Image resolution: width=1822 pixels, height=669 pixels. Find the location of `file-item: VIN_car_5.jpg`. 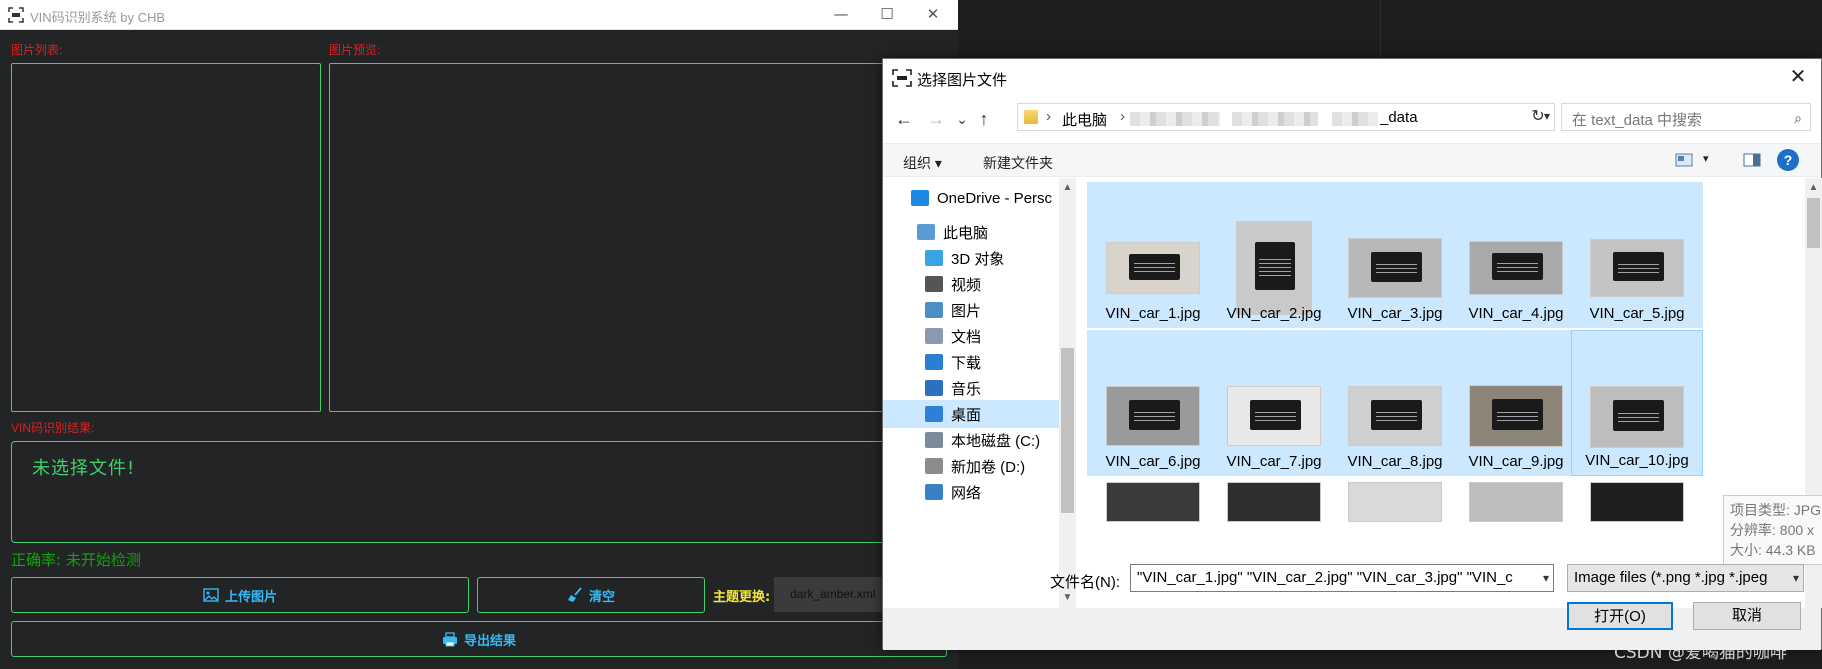

file-item: VIN_car_5.jpg is located at coordinates (1637, 255).